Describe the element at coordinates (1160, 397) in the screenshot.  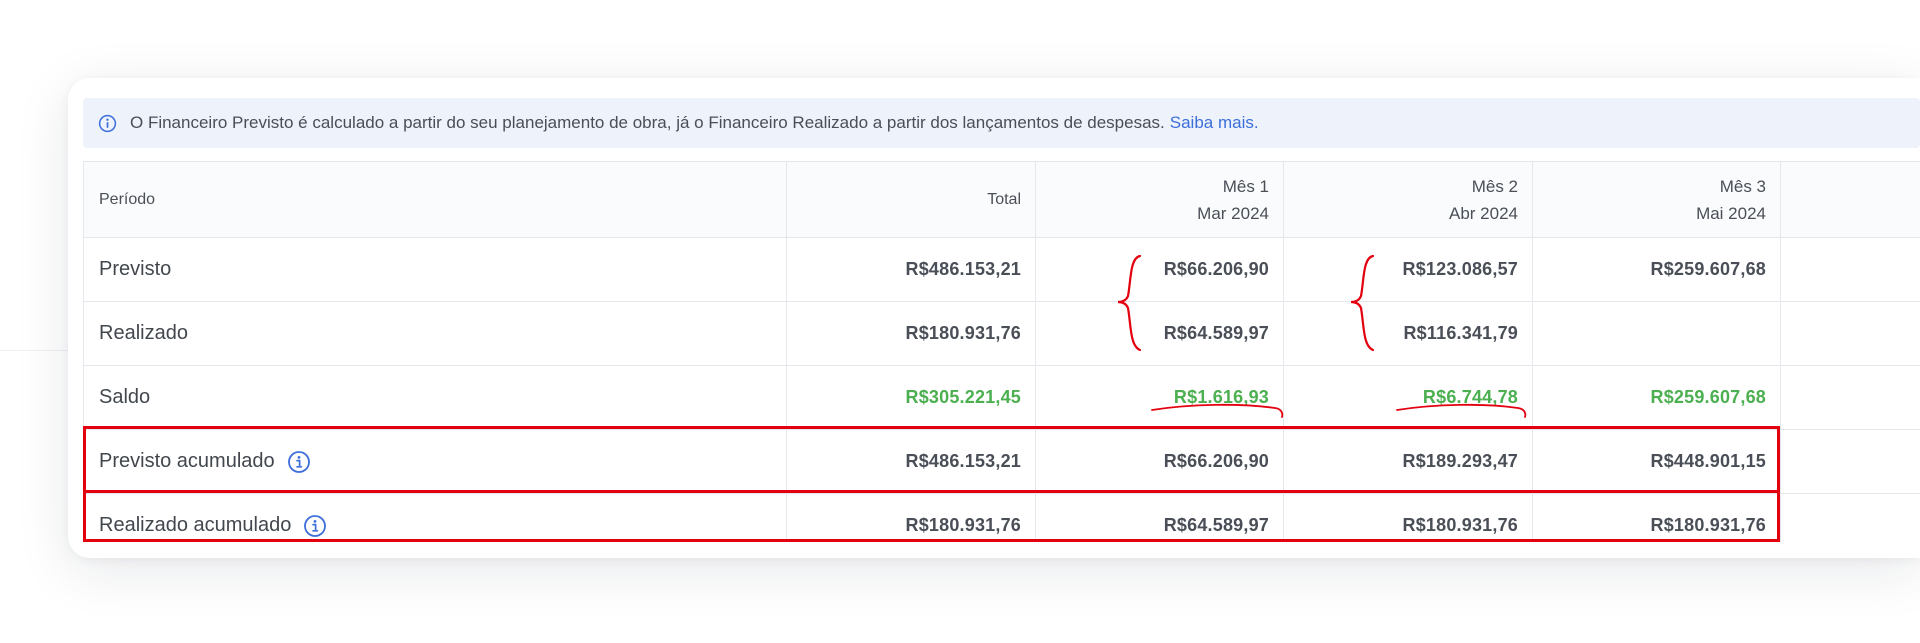
I see `cell-month-1: R$1.616,93` at that location.